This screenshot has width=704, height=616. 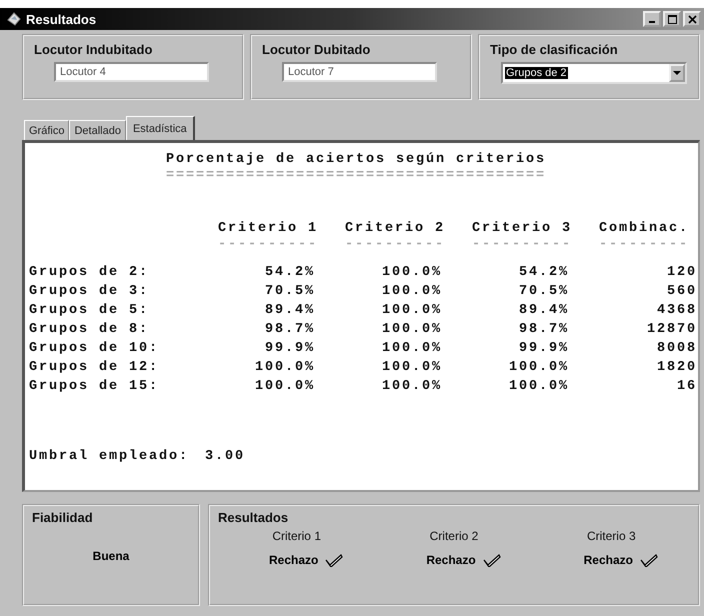 What do you see at coordinates (676, 348) in the screenshot?
I see `table-cell: 8008` at bounding box center [676, 348].